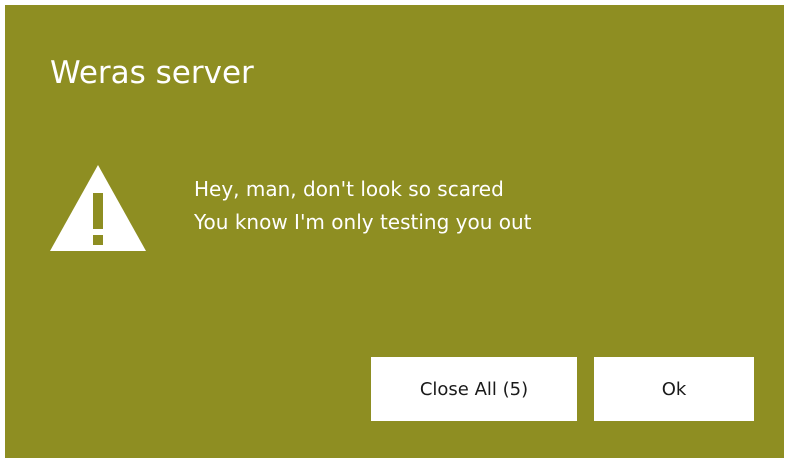 Image resolution: width=789 pixels, height=463 pixels. I want to click on ok-button: Ok, so click(674, 389).